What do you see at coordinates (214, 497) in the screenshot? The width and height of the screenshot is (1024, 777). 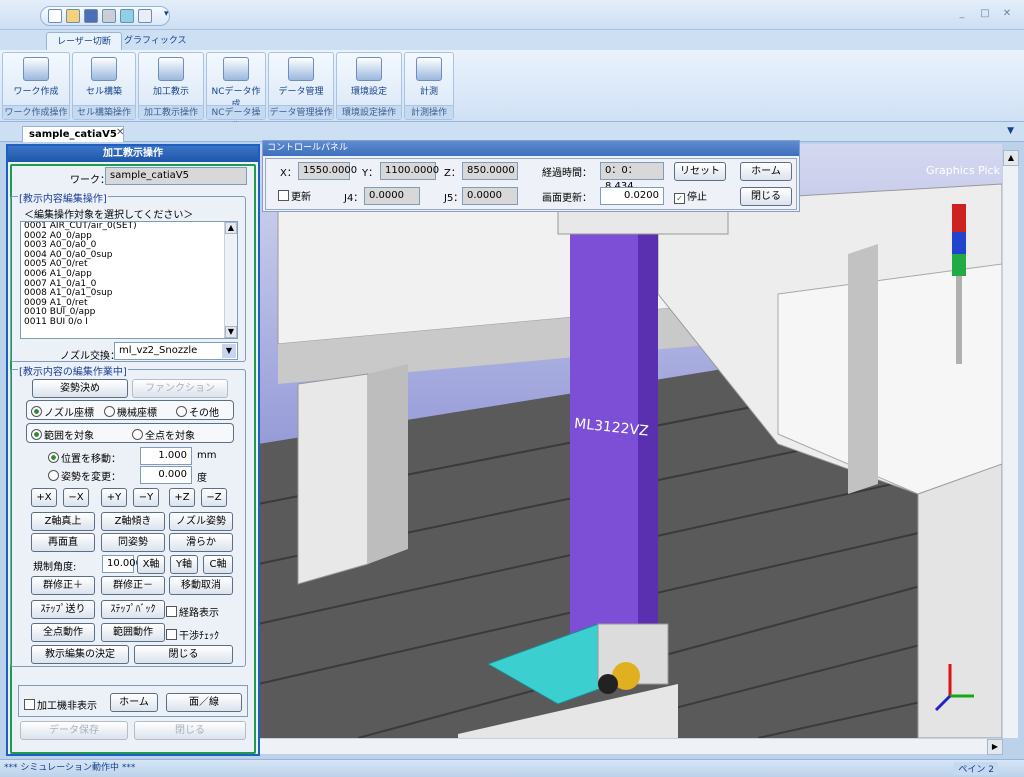 I see `minus-z-button: −Z` at bounding box center [214, 497].